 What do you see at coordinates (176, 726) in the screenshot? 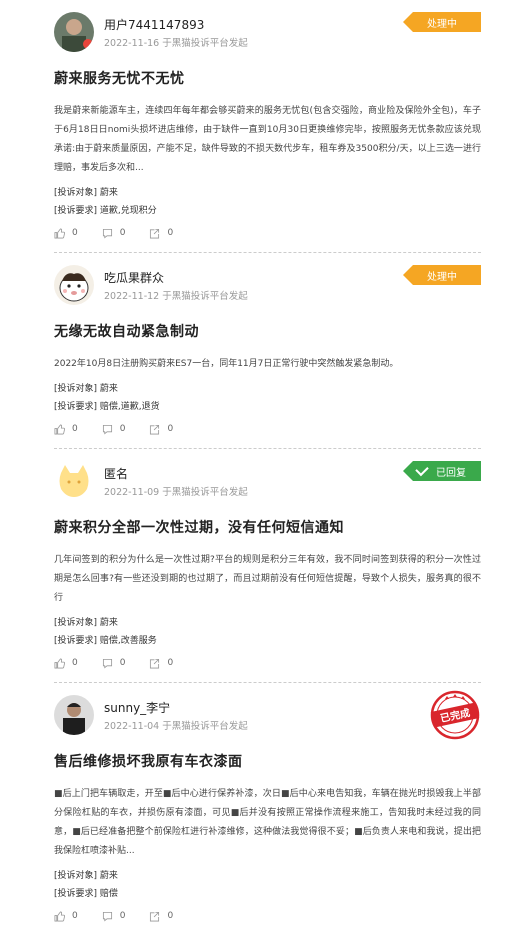
I see `complaint-meta: 2022-11-04 于黑猫投诉平台发起` at bounding box center [176, 726].